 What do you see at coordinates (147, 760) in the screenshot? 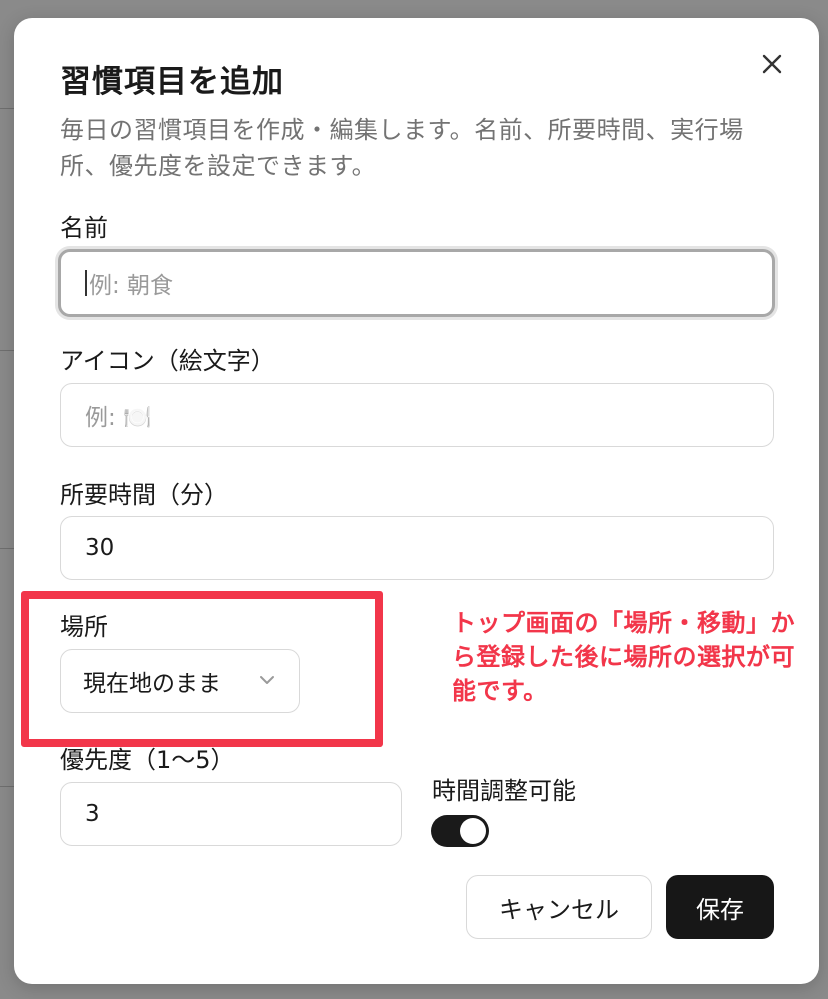
I see `priority-label: 優先度（1〜5）` at bounding box center [147, 760].